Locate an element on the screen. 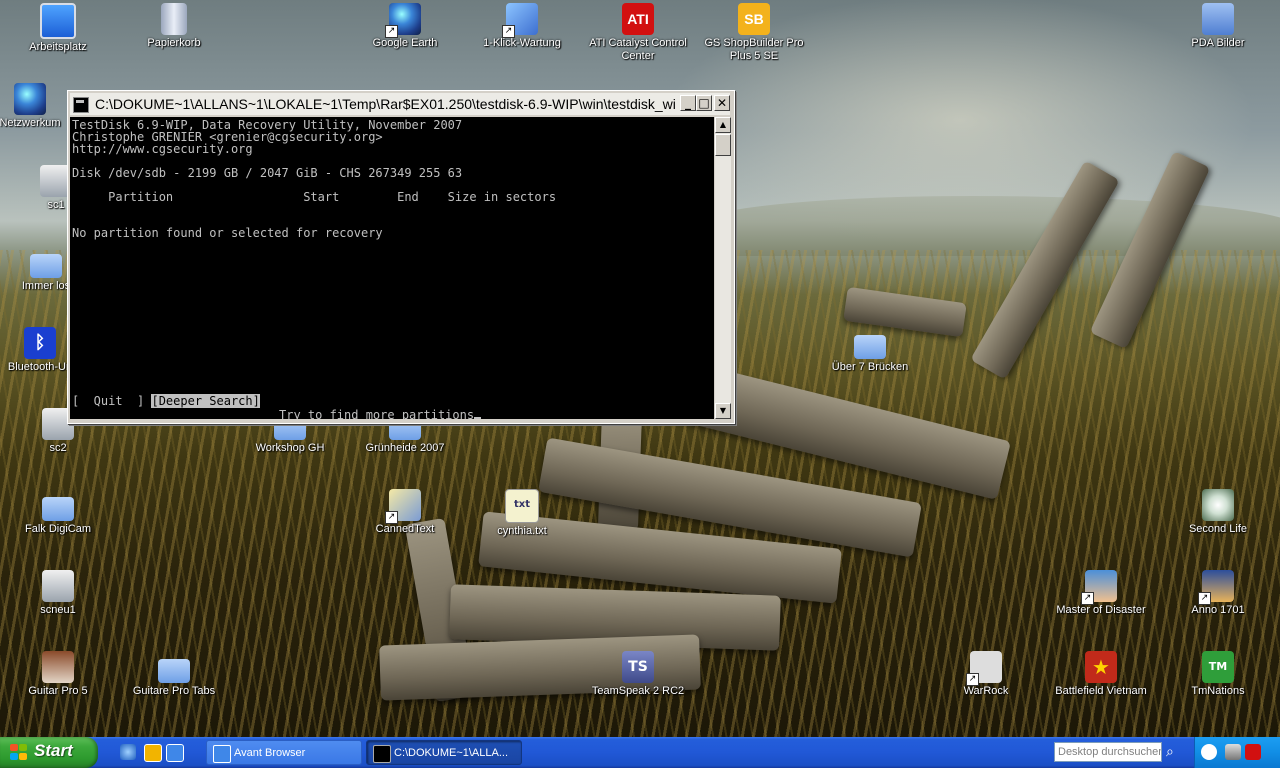 The width and height of the screenshot is (1280, 768). back-icon is located at coordinates (1209, 752).